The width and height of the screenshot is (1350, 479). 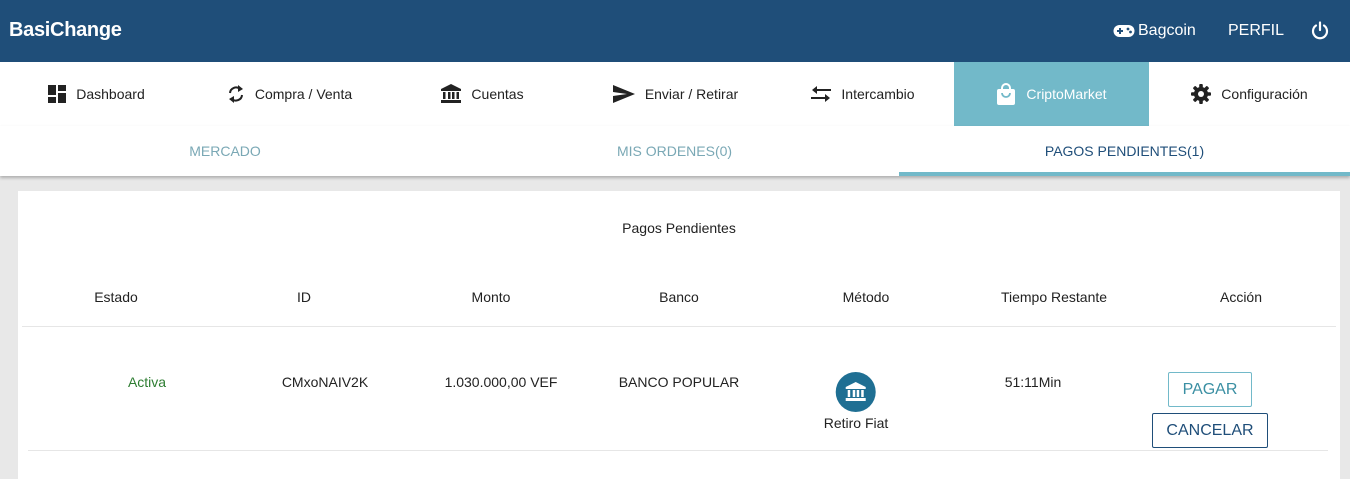 What do you see at coordinates (1201, 94) in the screenshot?
I see `gear-icon` at bounding box center [1201, 94].